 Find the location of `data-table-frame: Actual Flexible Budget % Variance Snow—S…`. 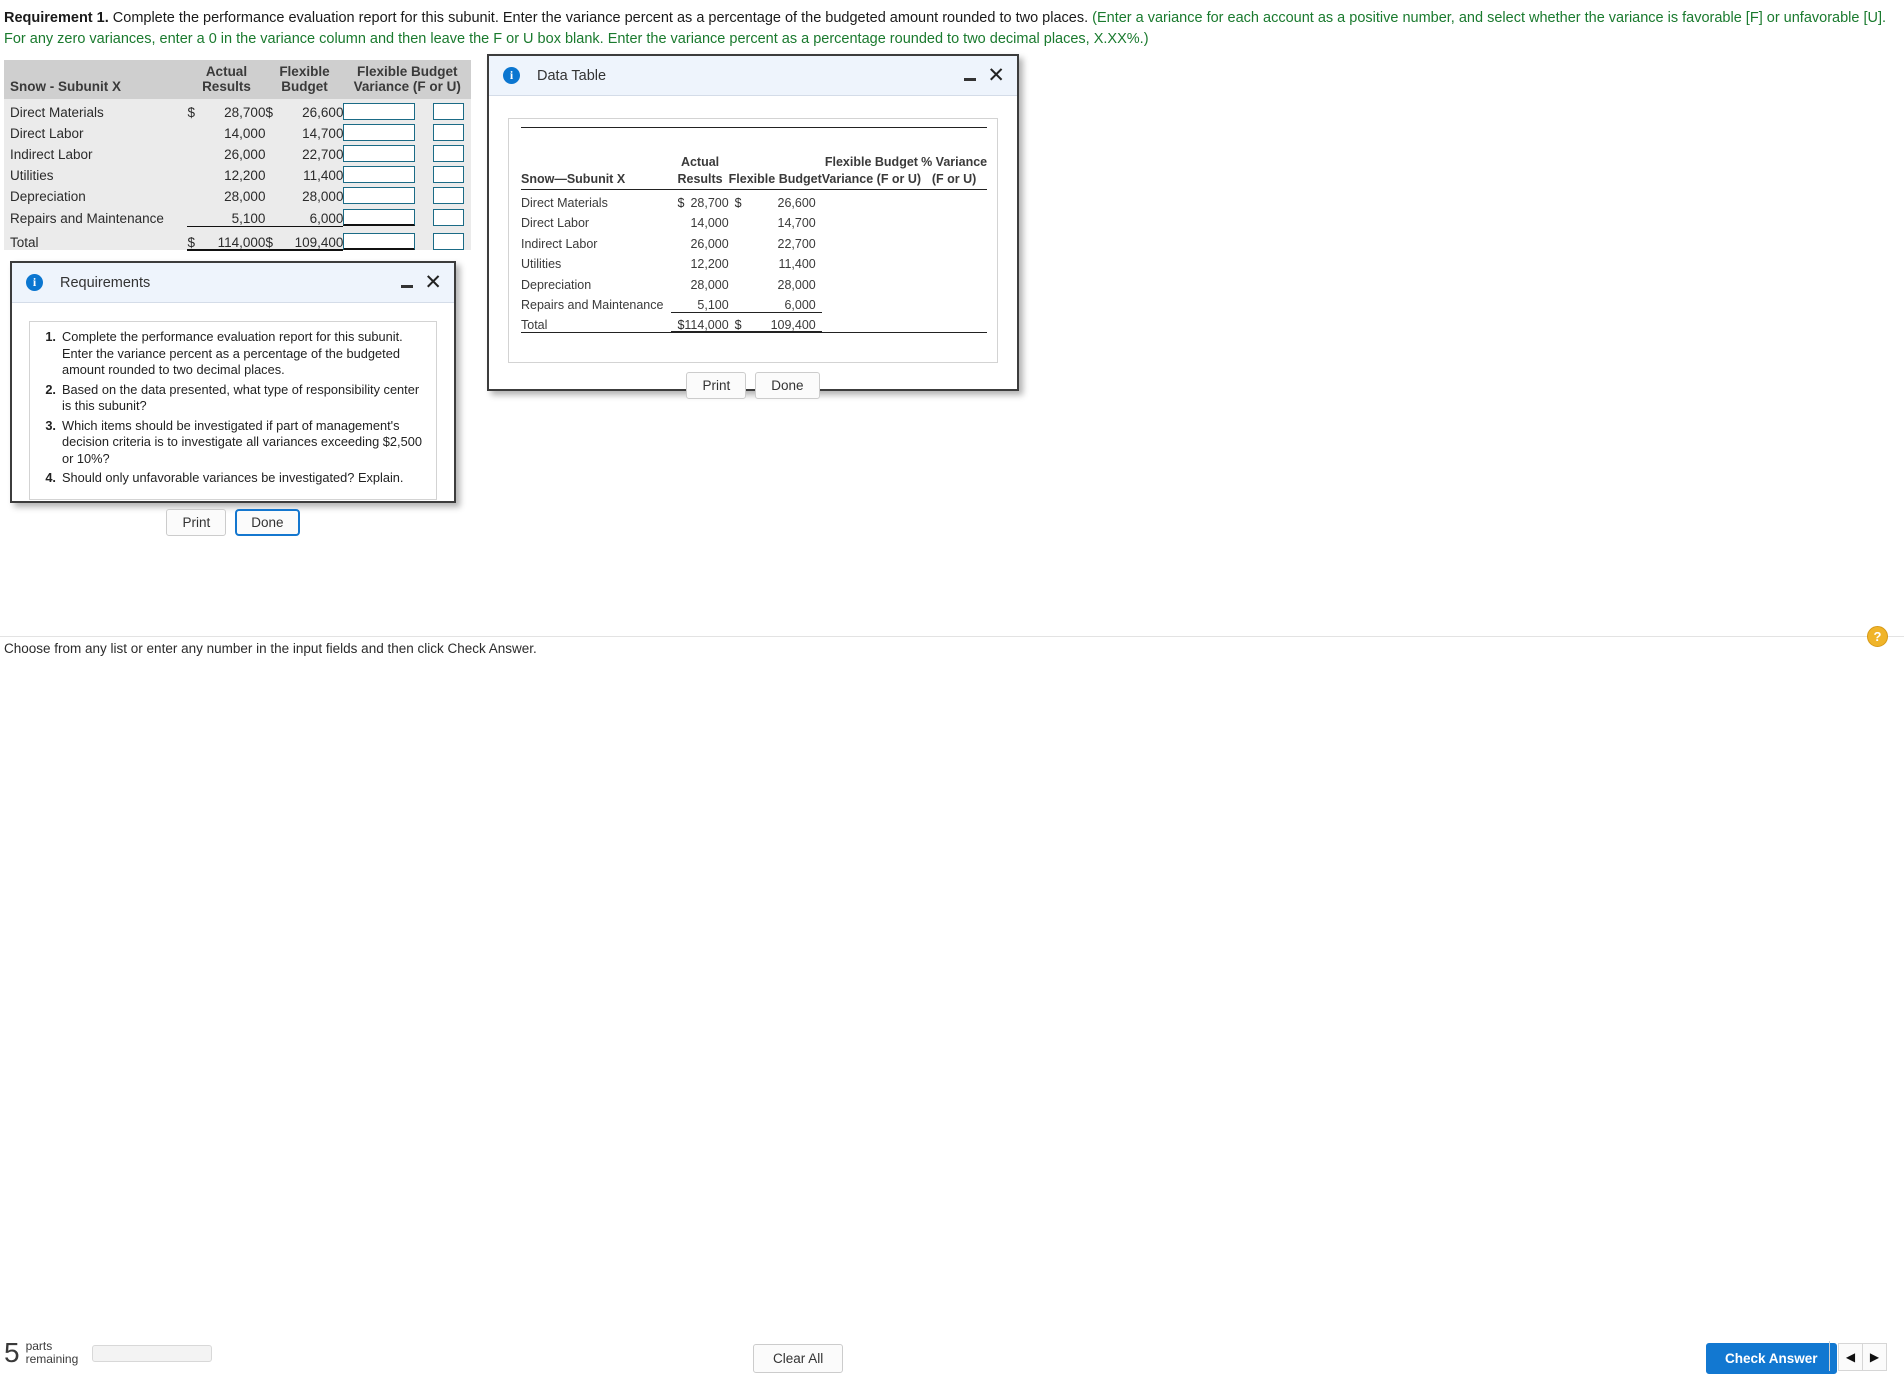

data-table-frame: Actual Flexible Budget % Variance Snow—S… is located at coordinates (753, 240).